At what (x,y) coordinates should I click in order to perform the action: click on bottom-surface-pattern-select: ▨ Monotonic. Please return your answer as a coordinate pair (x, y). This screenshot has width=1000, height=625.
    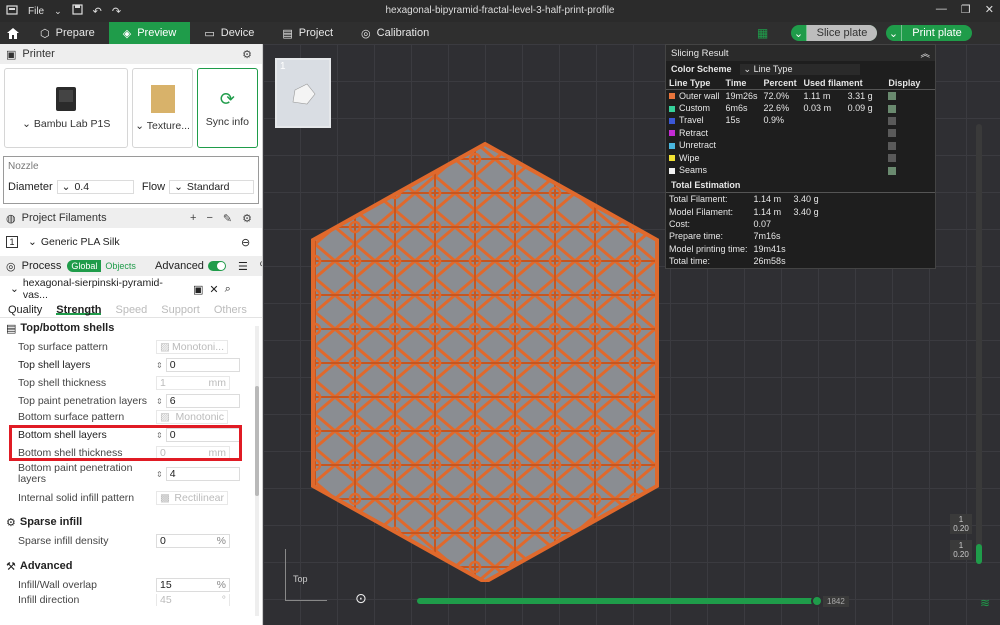
    Looking at the image, I should click on (192, 417).